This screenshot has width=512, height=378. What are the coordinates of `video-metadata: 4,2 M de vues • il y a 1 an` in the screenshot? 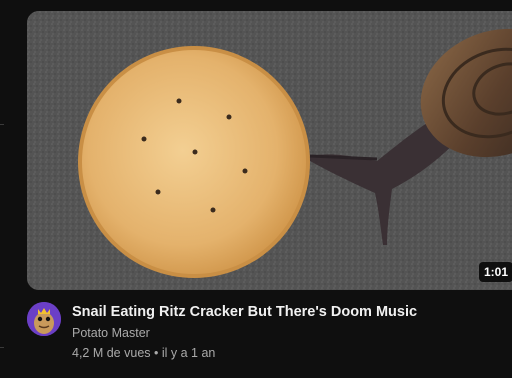 It's located at (143, 353).